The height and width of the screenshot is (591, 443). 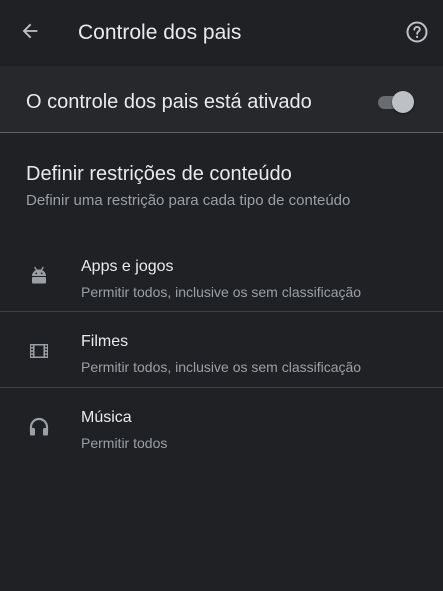 I want to click on android-icon, so click(x=39, y=275).